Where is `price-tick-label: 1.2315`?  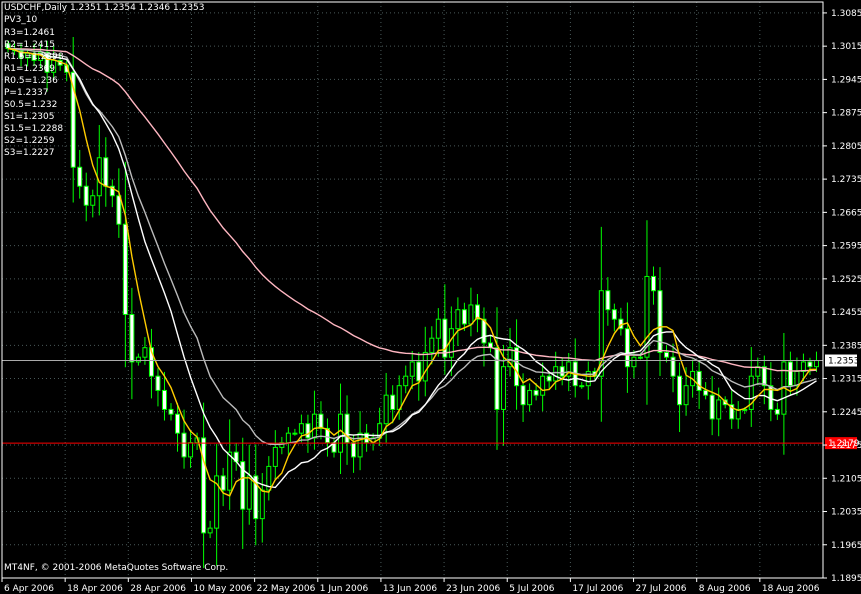
price-tick-label: 1.2315 is located at coordinates (846, 380).